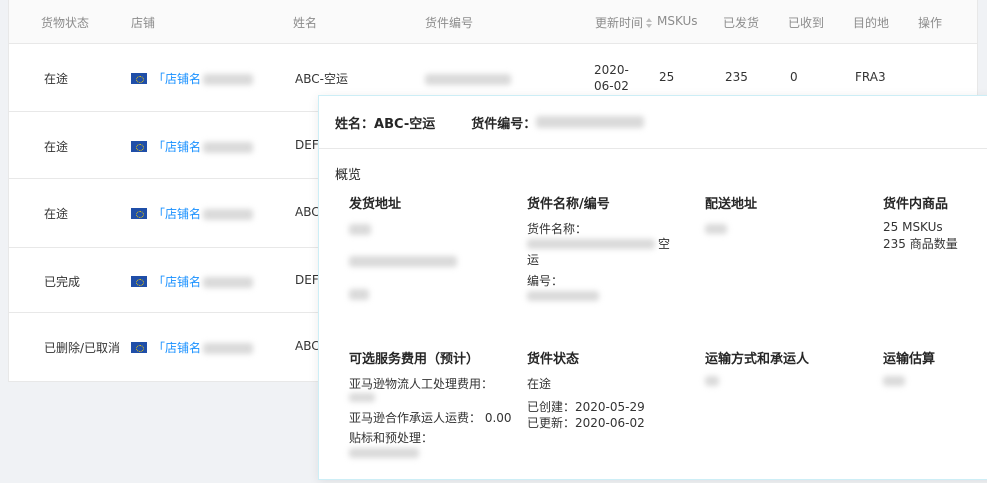  I want to click on updated-label: 已更新：, so click(551, 423).